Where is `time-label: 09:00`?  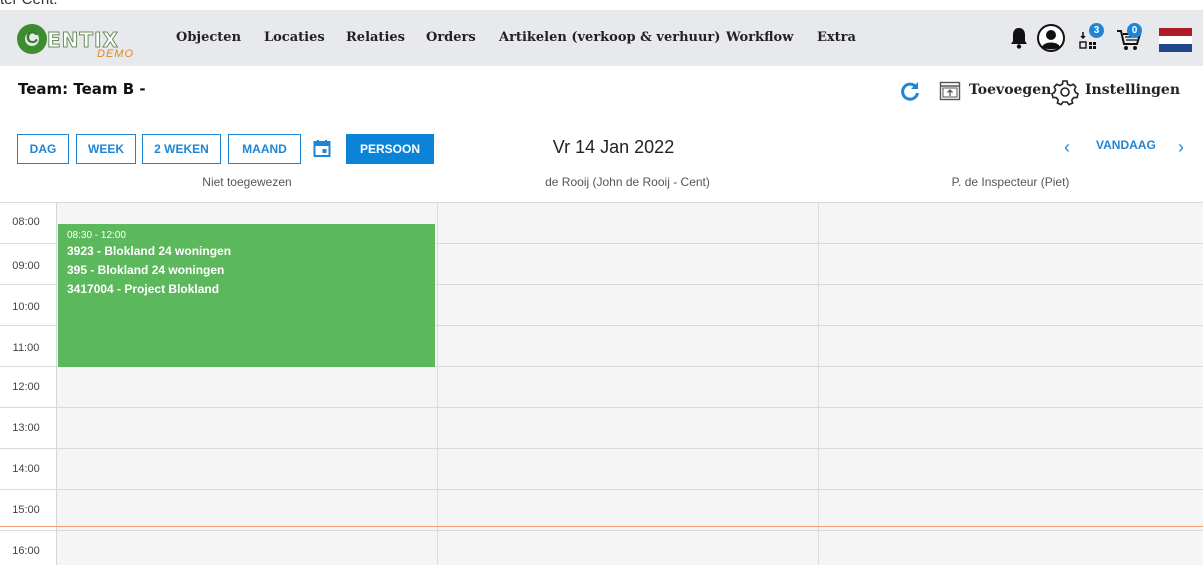
time-label: 09:00 is located at coordinates (26, 266).